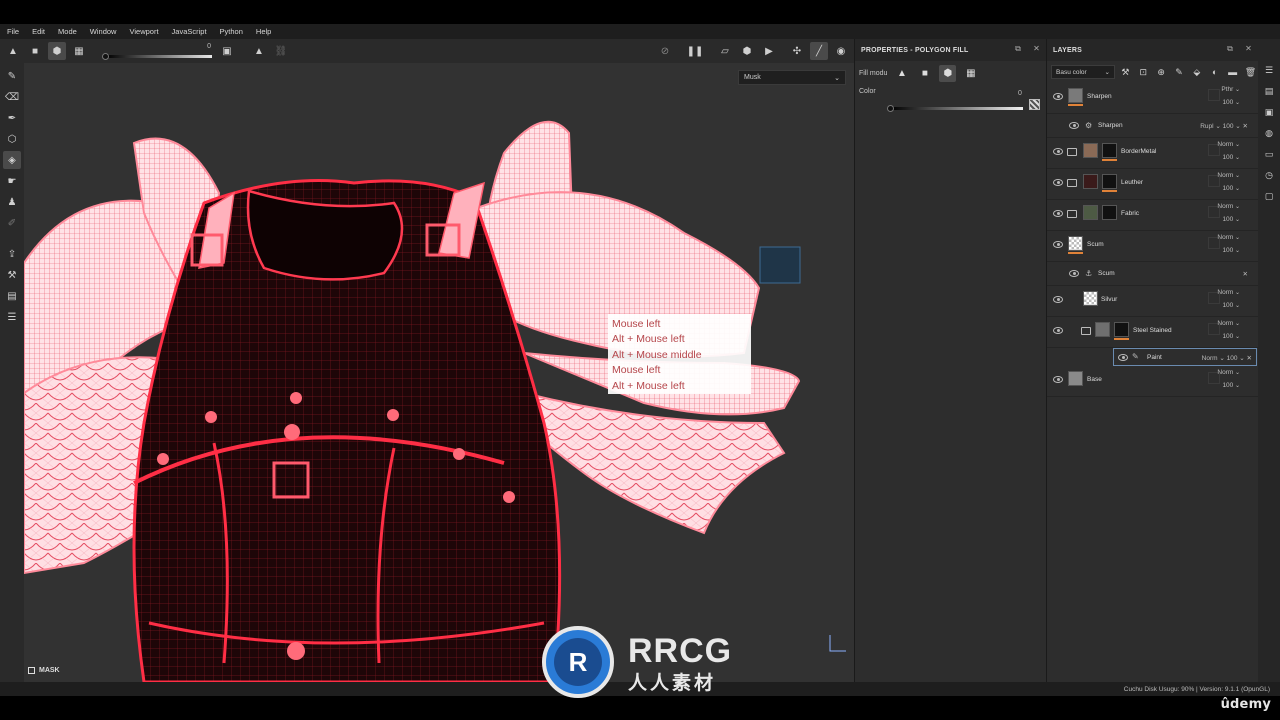  I want to click on history-icon: ◷, so click(1269, 177).